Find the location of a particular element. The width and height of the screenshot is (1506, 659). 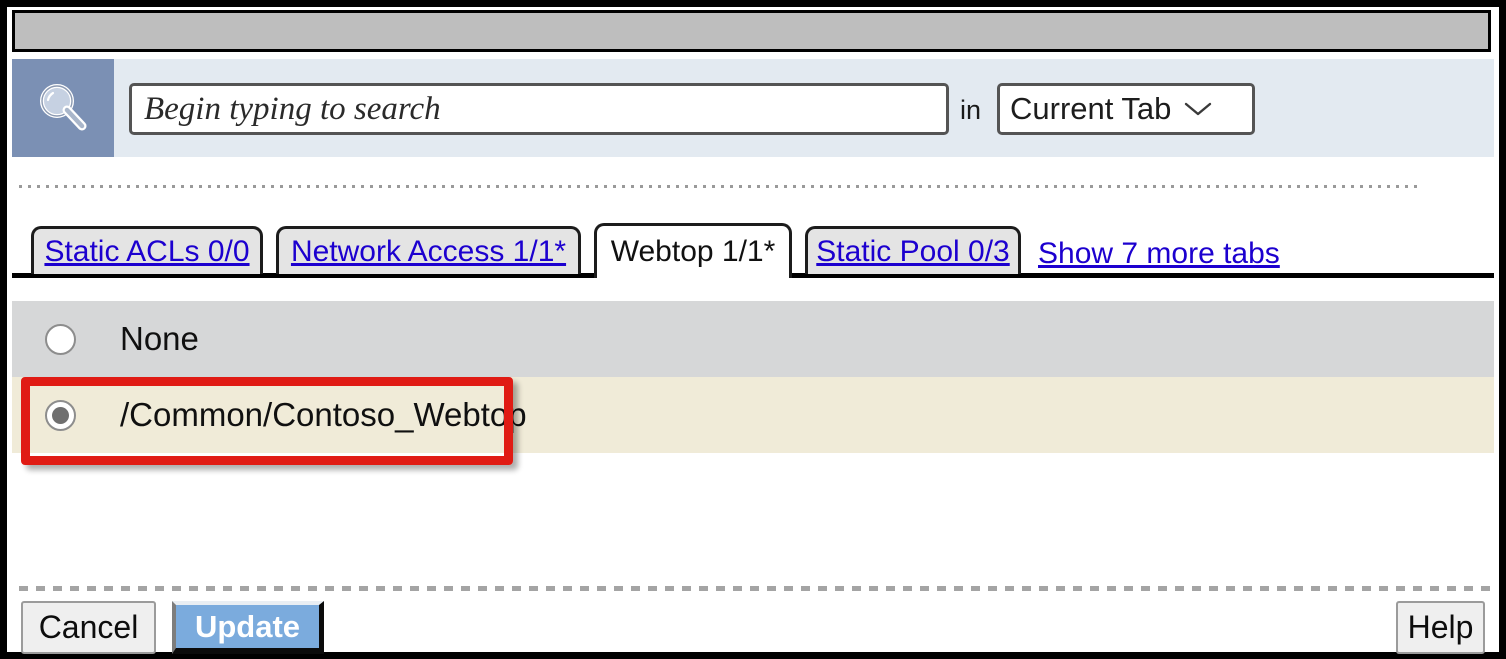

search-scope-label: in is located at coordinates (971, 110).